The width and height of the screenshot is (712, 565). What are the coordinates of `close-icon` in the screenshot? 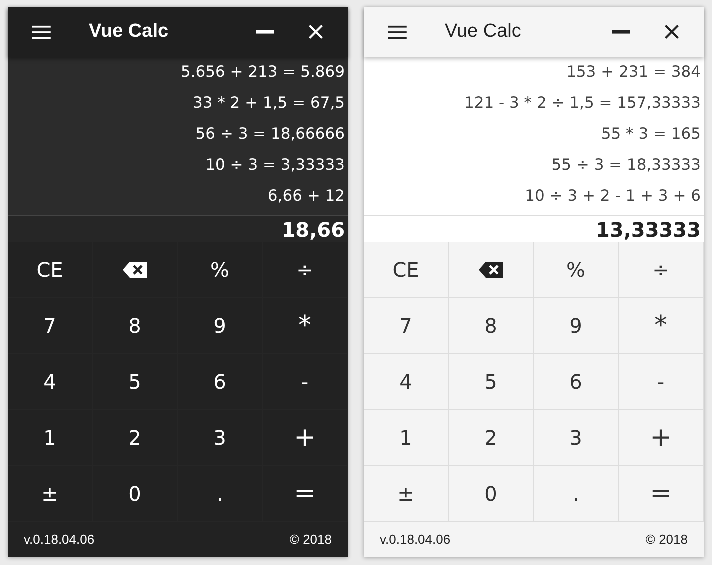 It's located at (672, 32).